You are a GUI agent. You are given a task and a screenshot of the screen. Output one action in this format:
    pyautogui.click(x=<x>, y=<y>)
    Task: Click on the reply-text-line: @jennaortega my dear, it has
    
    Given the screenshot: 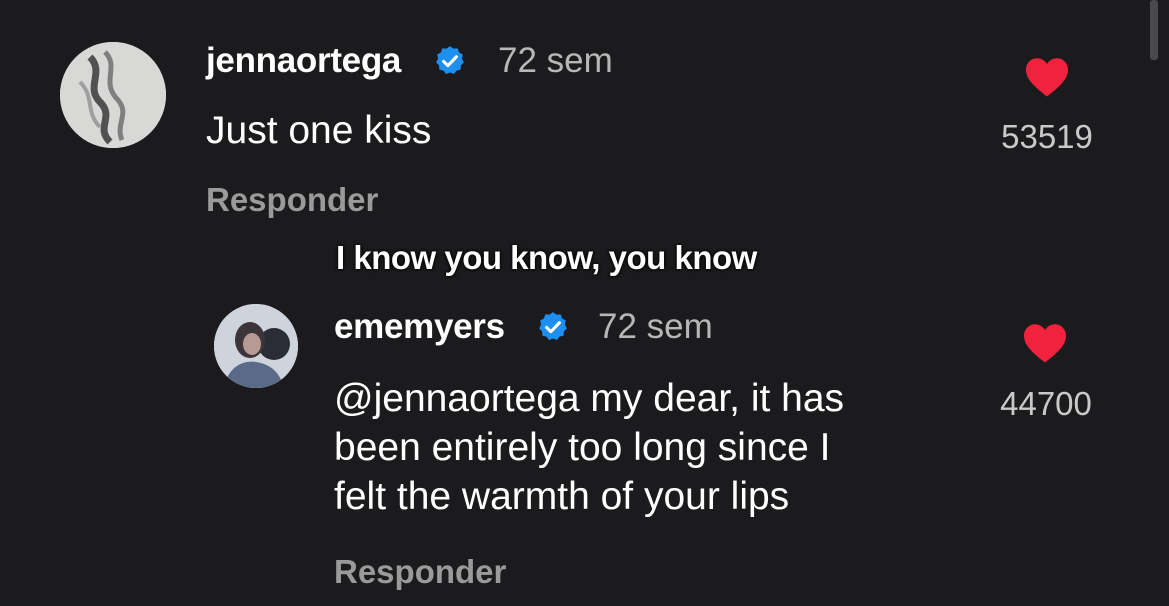 What is the action you would take?
    pyautogui.click(x=589, y=398)
    